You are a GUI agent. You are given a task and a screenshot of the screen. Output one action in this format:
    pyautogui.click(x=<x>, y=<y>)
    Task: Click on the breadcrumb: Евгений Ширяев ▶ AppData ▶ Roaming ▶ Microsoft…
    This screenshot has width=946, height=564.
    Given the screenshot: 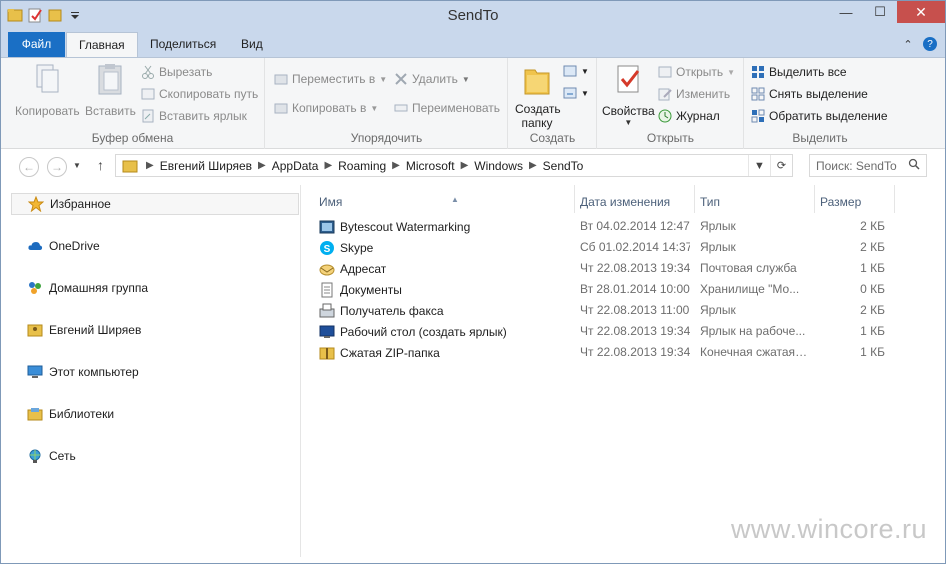 What is the action you would take?
    pyautogui.click(x=372, y=166)
    